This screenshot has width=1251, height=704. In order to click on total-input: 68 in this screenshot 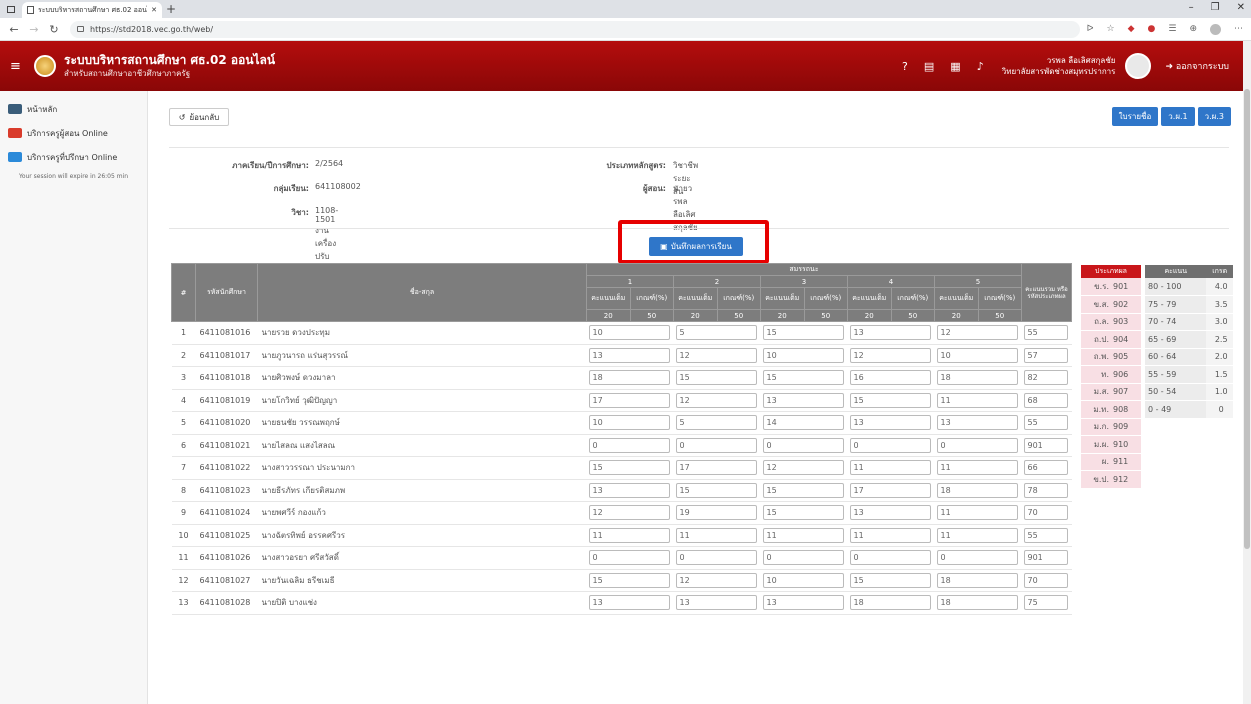, I will do `click(1045, 400)`.